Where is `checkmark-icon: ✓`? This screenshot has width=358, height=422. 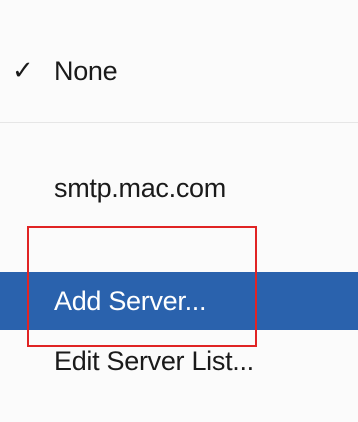 checkmark-icon: ✓ is located at coordinates (23, 71).